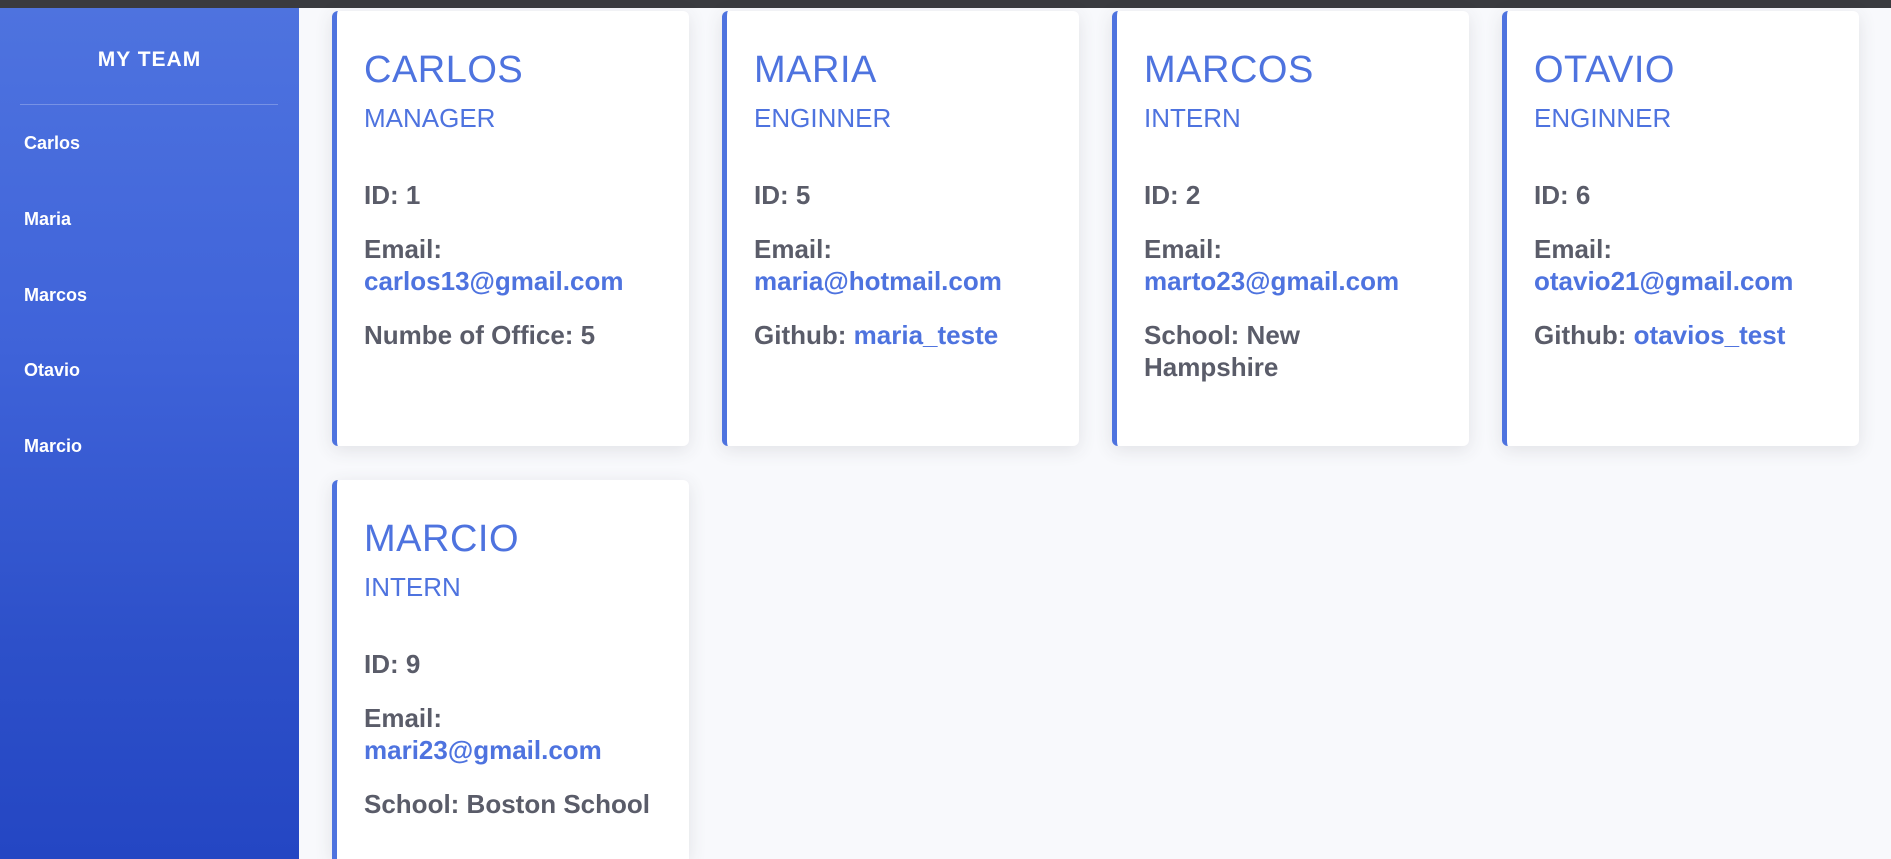 Image resolution: width=1891 pixels, height=859 pixels. What do you see at coordinates (945, 4) in the screenshot?
I see `window-top-bar` at bounding box center [945, 4].